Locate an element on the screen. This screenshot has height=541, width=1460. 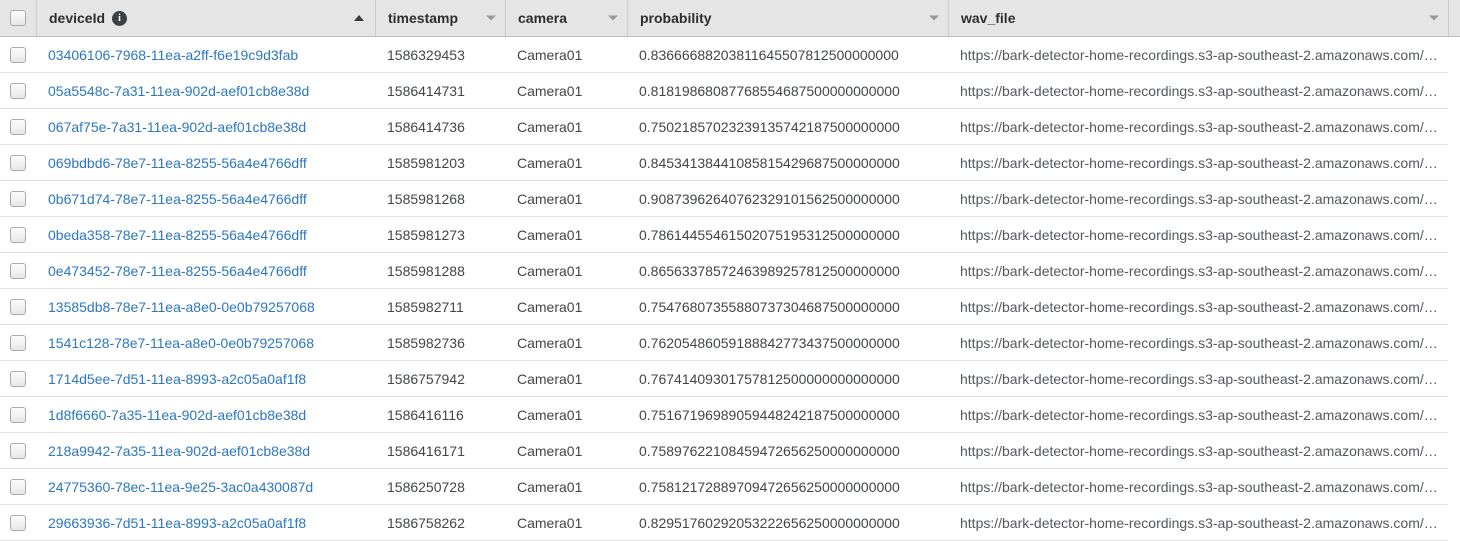
probability-cell: 0.84534138441085815429687500000000 is located at coordinates (787, 163).